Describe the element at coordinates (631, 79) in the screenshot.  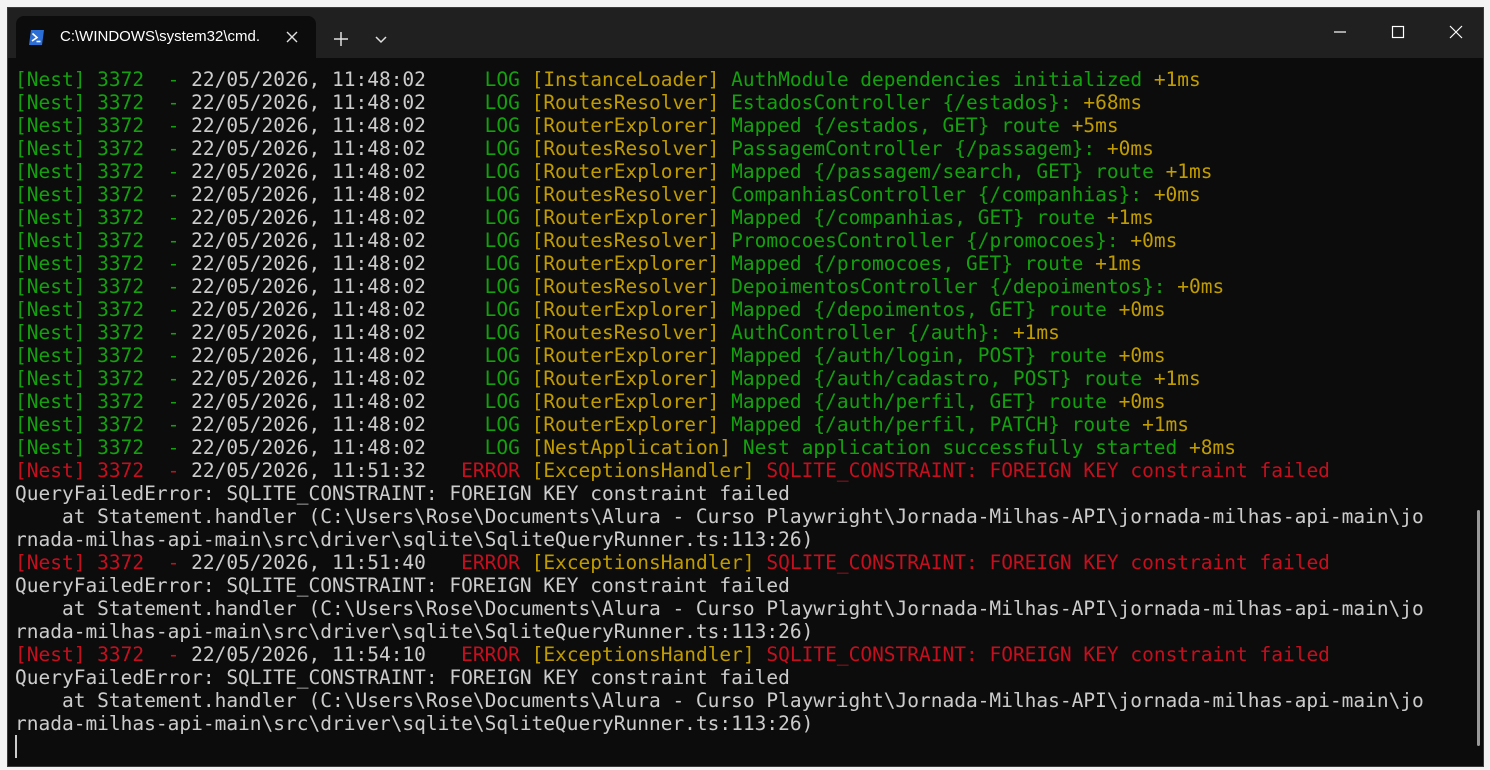
I see `log-context: [InstanceLoader]` at that location.